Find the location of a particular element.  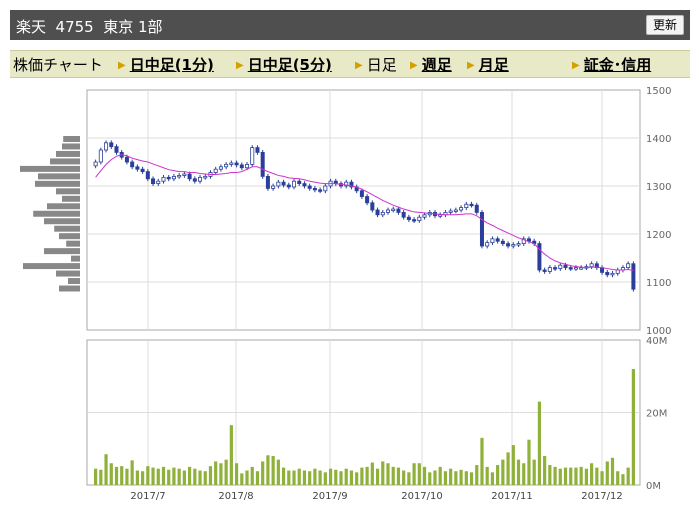

price-tick-label: 1500 is located at coordinates (658, 91).